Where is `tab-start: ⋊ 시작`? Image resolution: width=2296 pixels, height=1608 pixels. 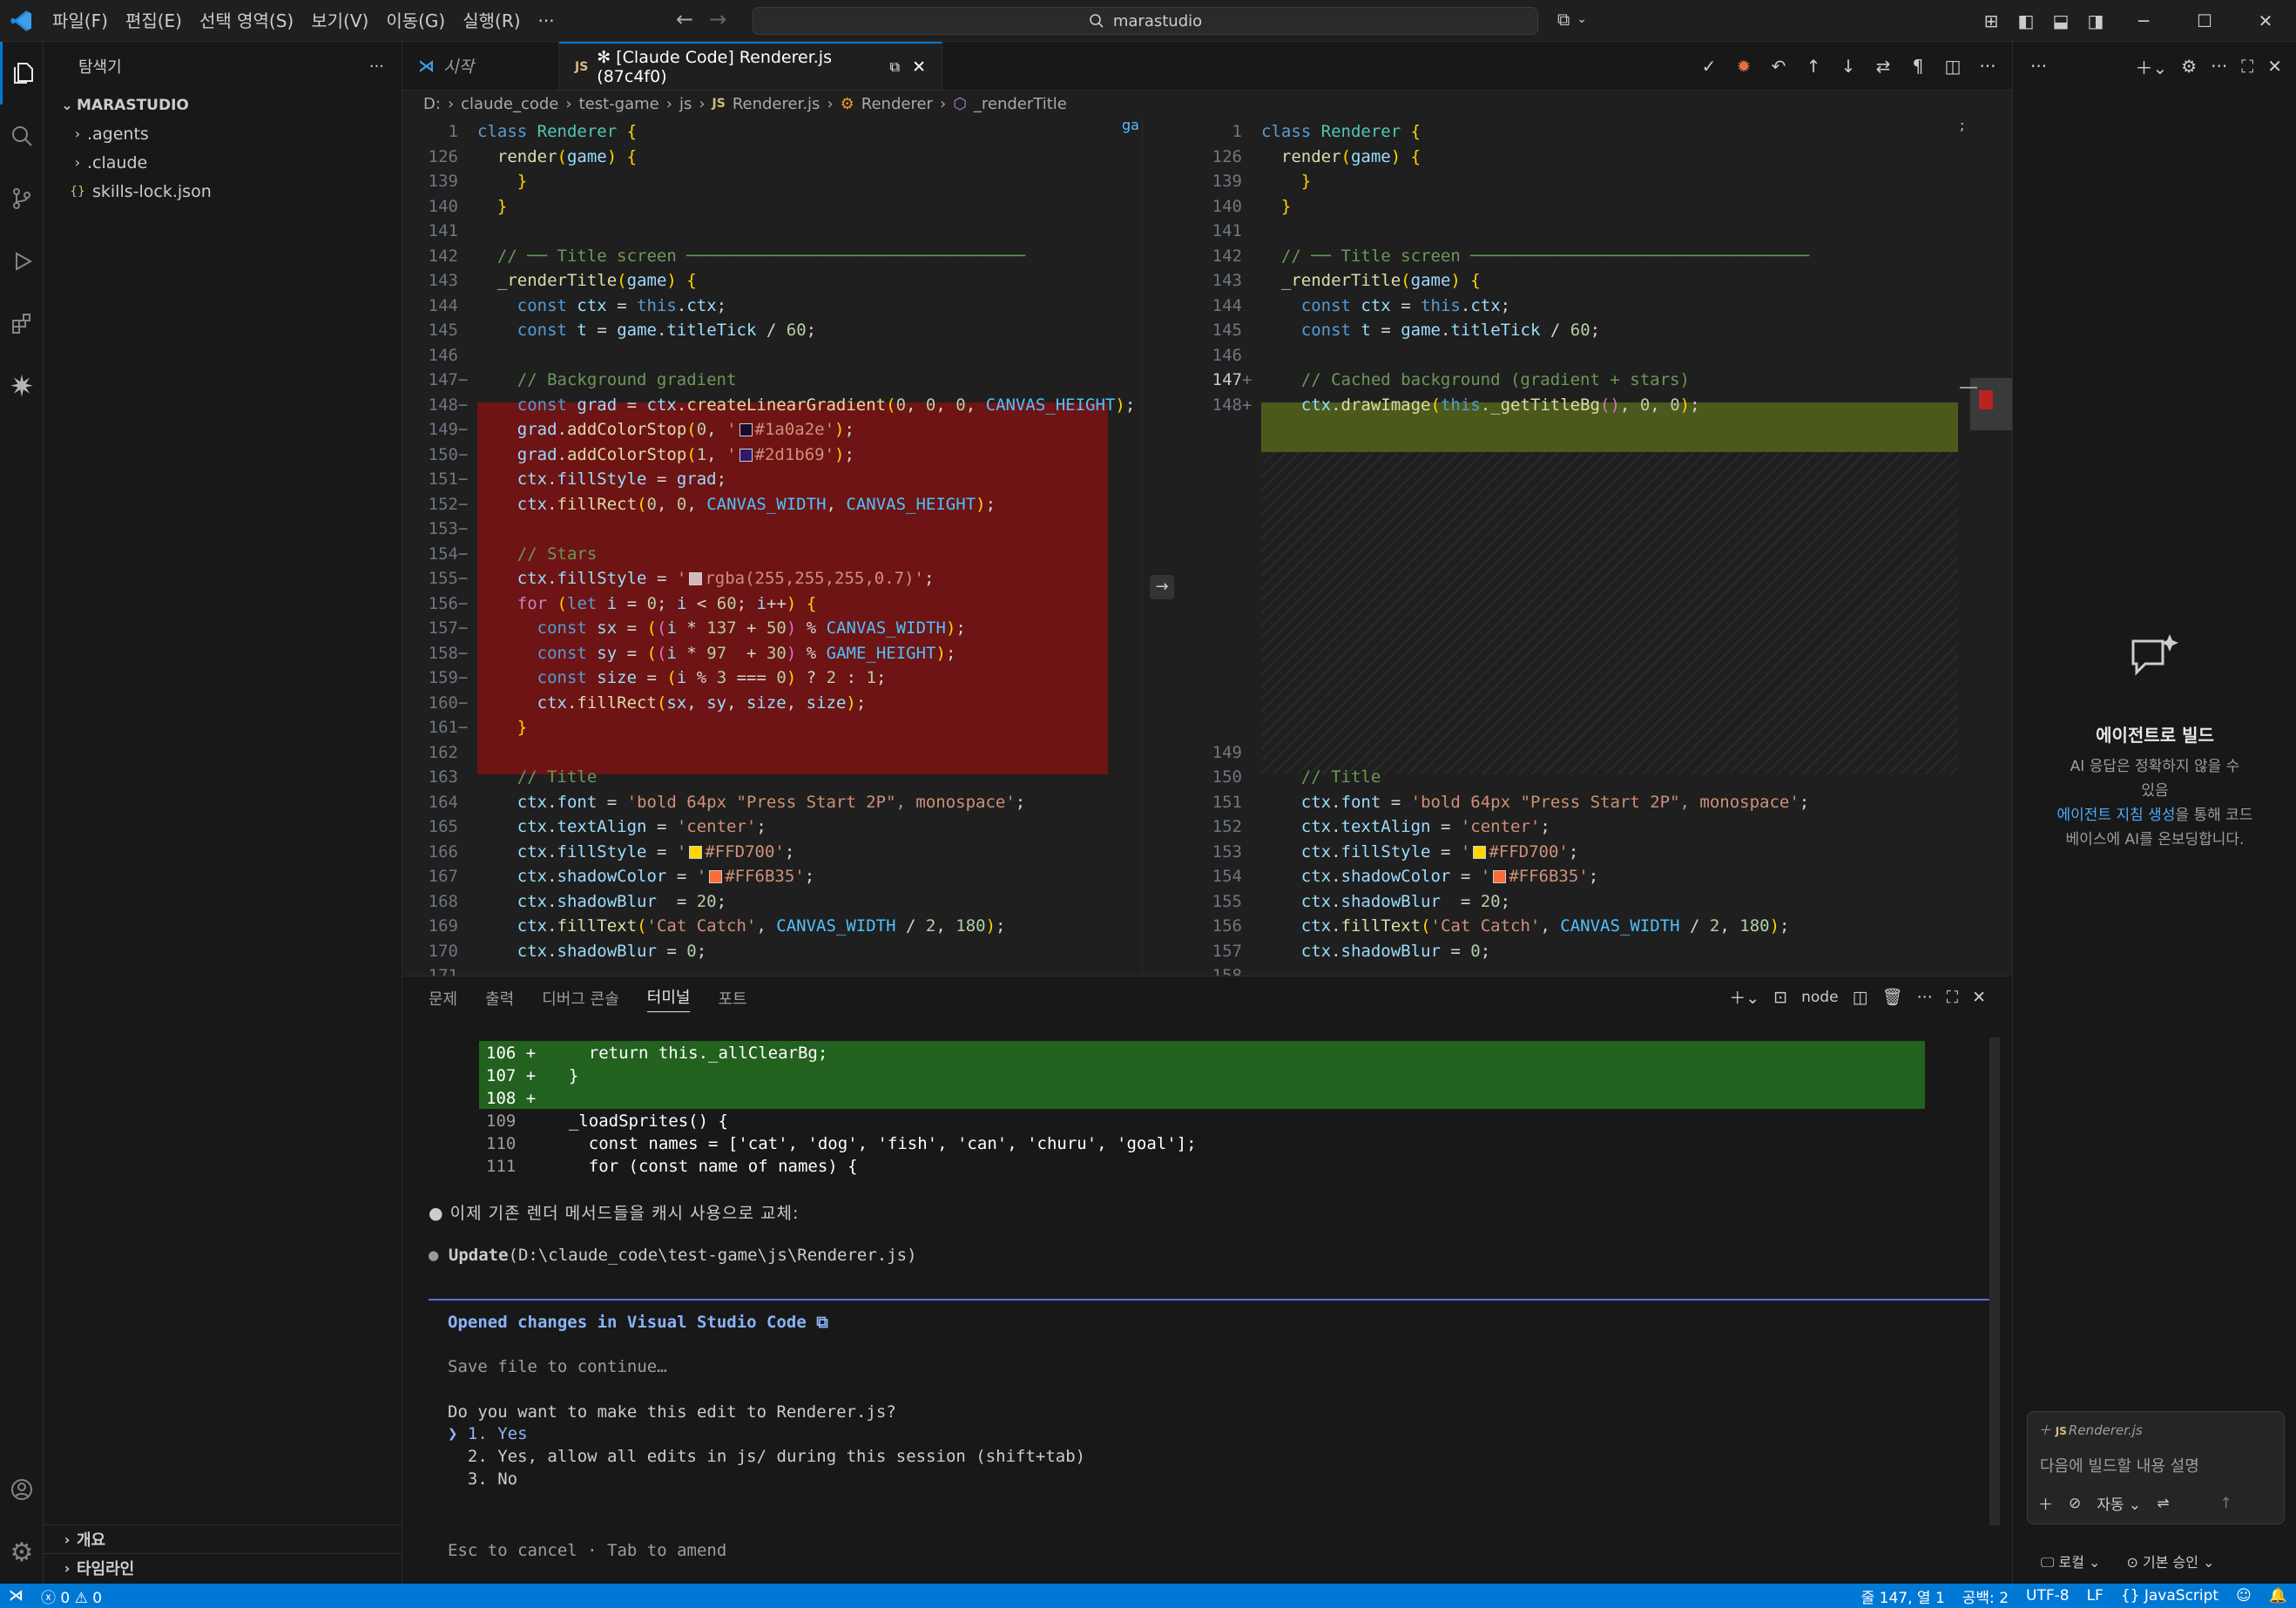
tab-start: ⋊ 시작 is located at coordinates (481, 66).